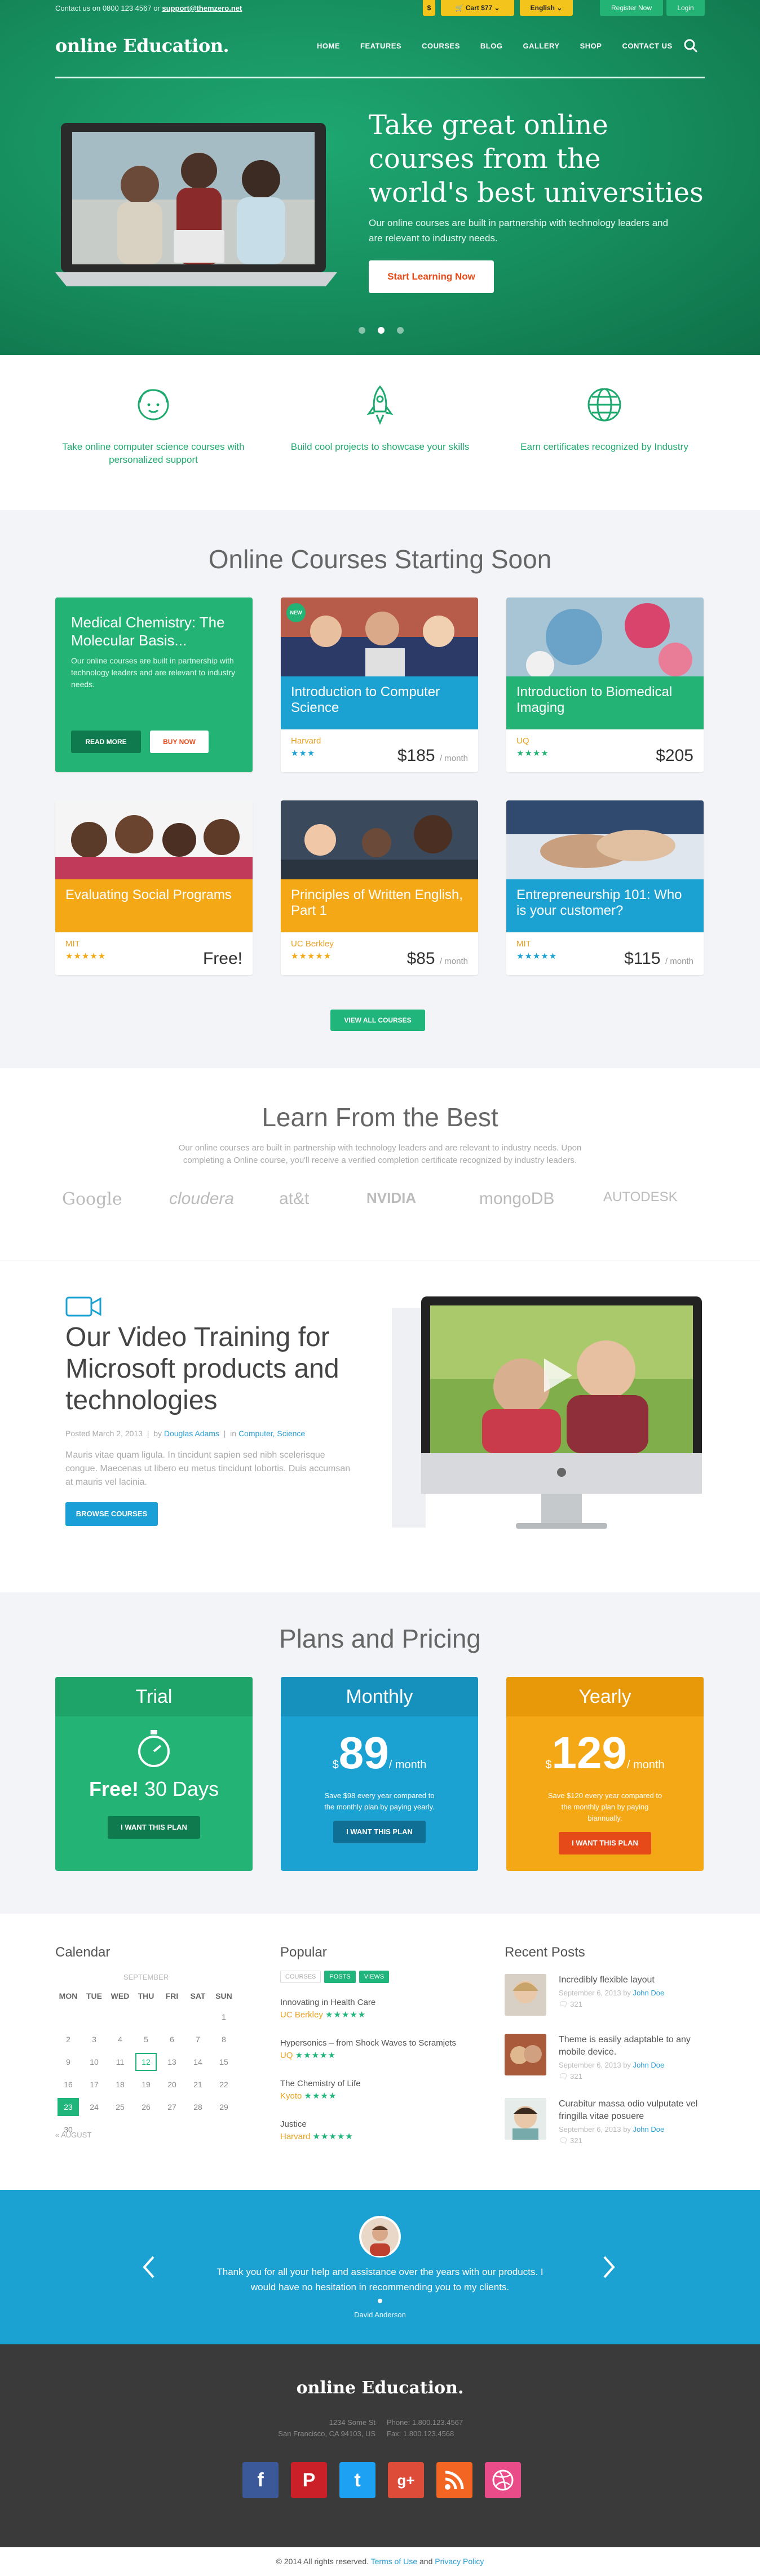 This screenshot has height=2576, width=760. I want to click on googleplus-icon: g+, so click(406, 2480).